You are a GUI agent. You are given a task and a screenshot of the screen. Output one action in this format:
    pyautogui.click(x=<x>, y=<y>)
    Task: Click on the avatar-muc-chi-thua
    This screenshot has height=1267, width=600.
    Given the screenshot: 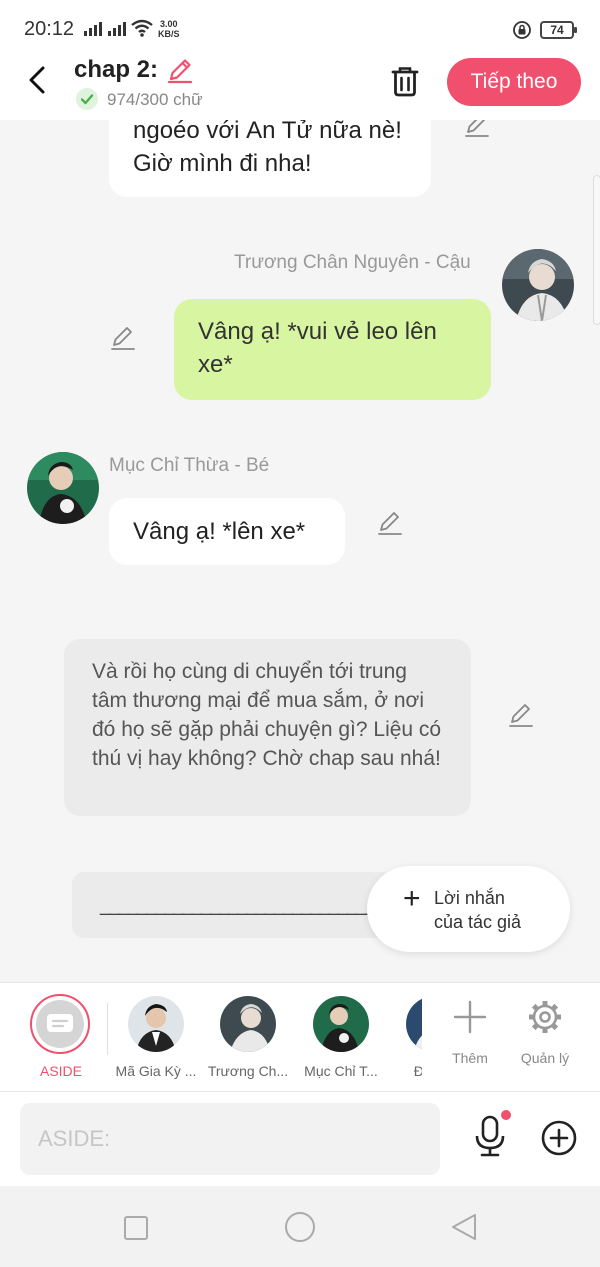 What is the action you would take?
    pyautogui.click(x=63, y=488)
    